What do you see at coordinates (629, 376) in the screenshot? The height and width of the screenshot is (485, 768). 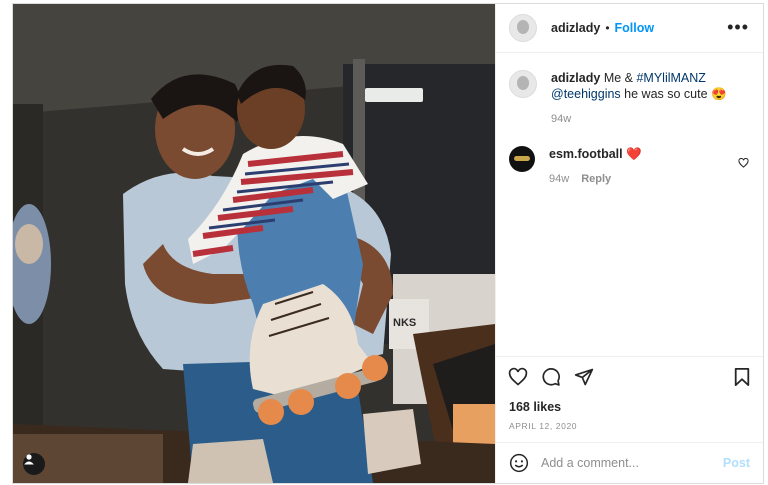 I see `action-bar` at bounding box center [629, 376].